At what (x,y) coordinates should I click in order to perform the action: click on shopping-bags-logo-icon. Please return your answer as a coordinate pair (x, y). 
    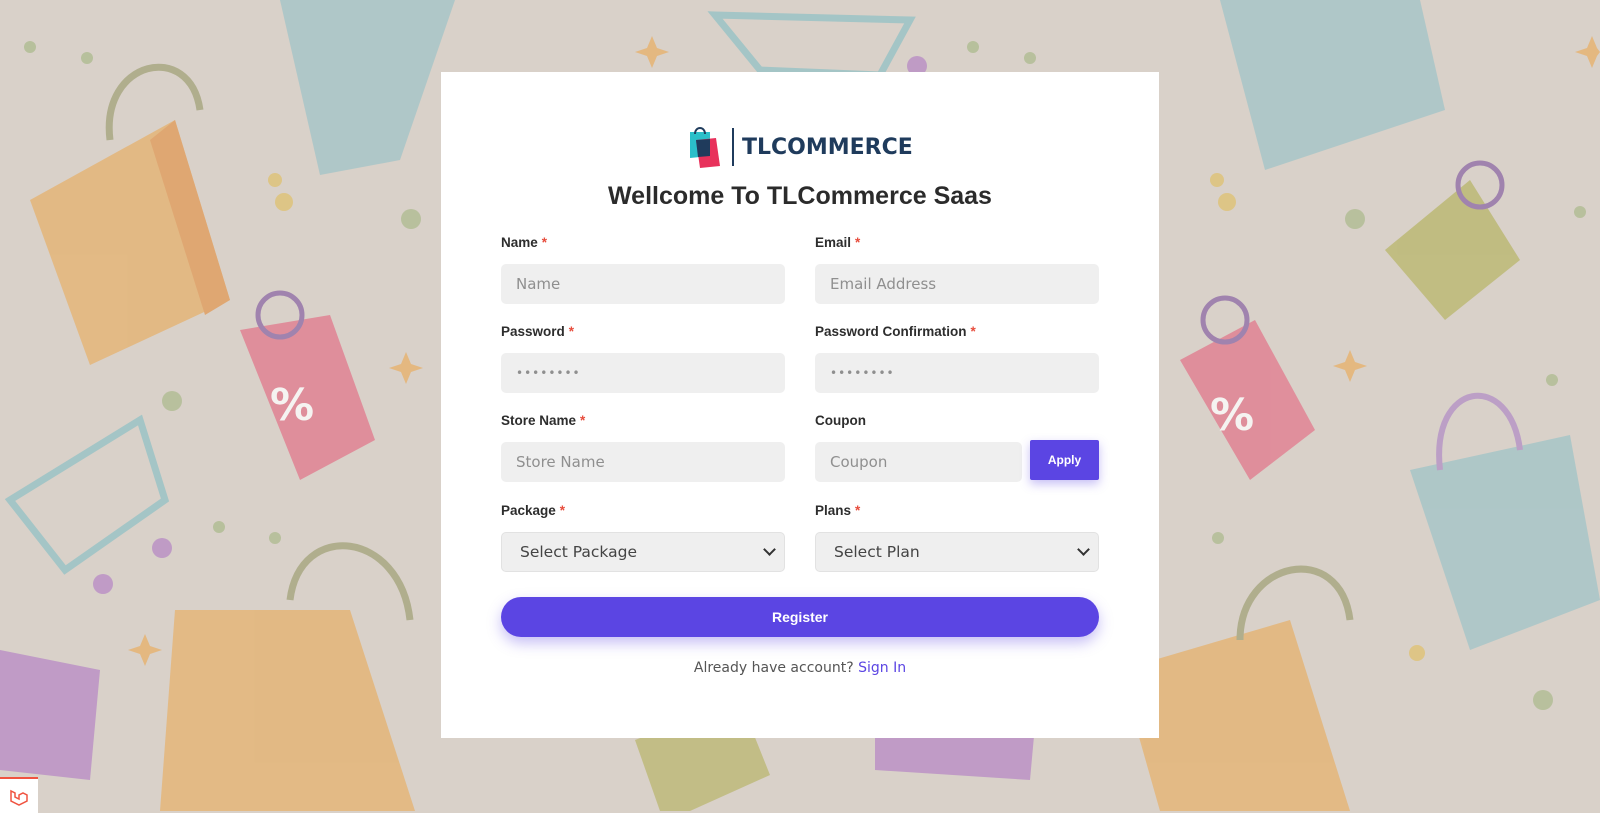
    Looking at the image, I should click on (705, 147).